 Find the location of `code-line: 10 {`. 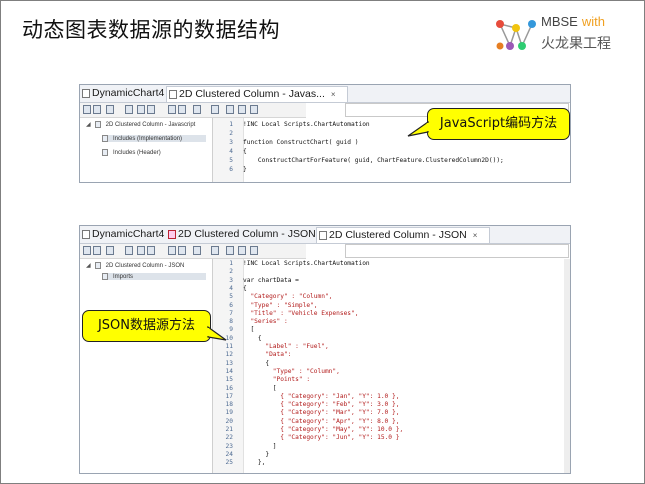

code-line: 10 { is located at coordinates (244, 338).